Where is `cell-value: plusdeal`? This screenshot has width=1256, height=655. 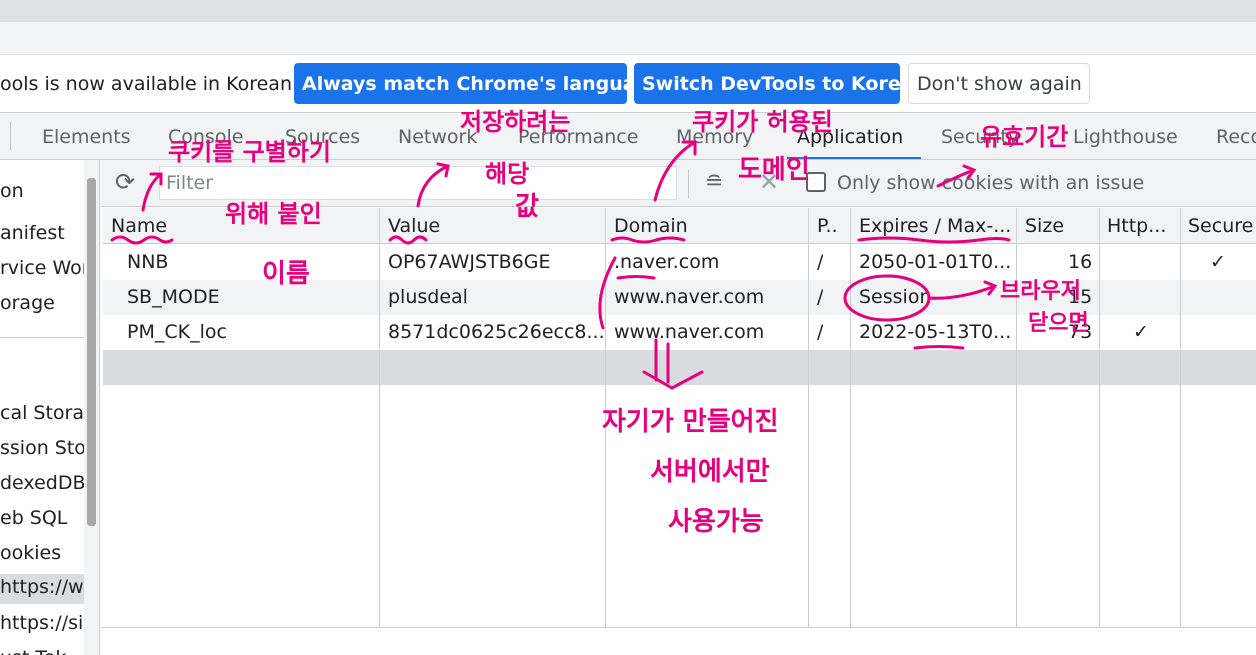
cell-value: plusdeal is located at coordinates (495, 297).